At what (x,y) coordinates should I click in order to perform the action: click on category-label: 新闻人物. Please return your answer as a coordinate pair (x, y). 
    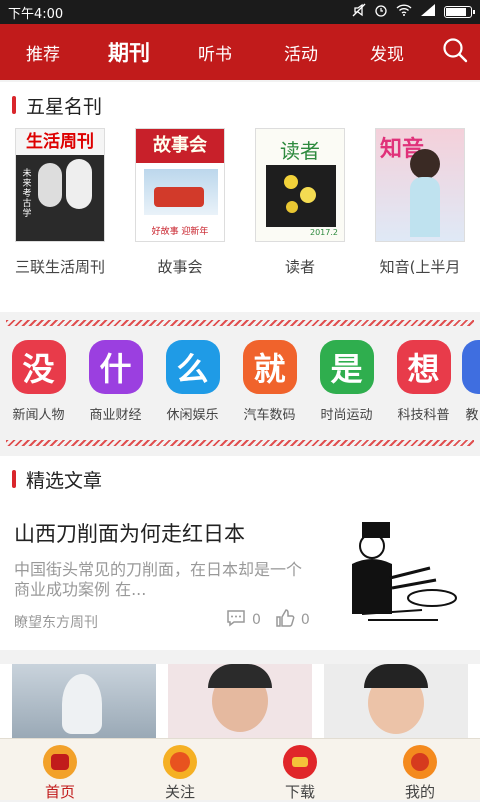
    Looking at the image, I should click on (38, 415).